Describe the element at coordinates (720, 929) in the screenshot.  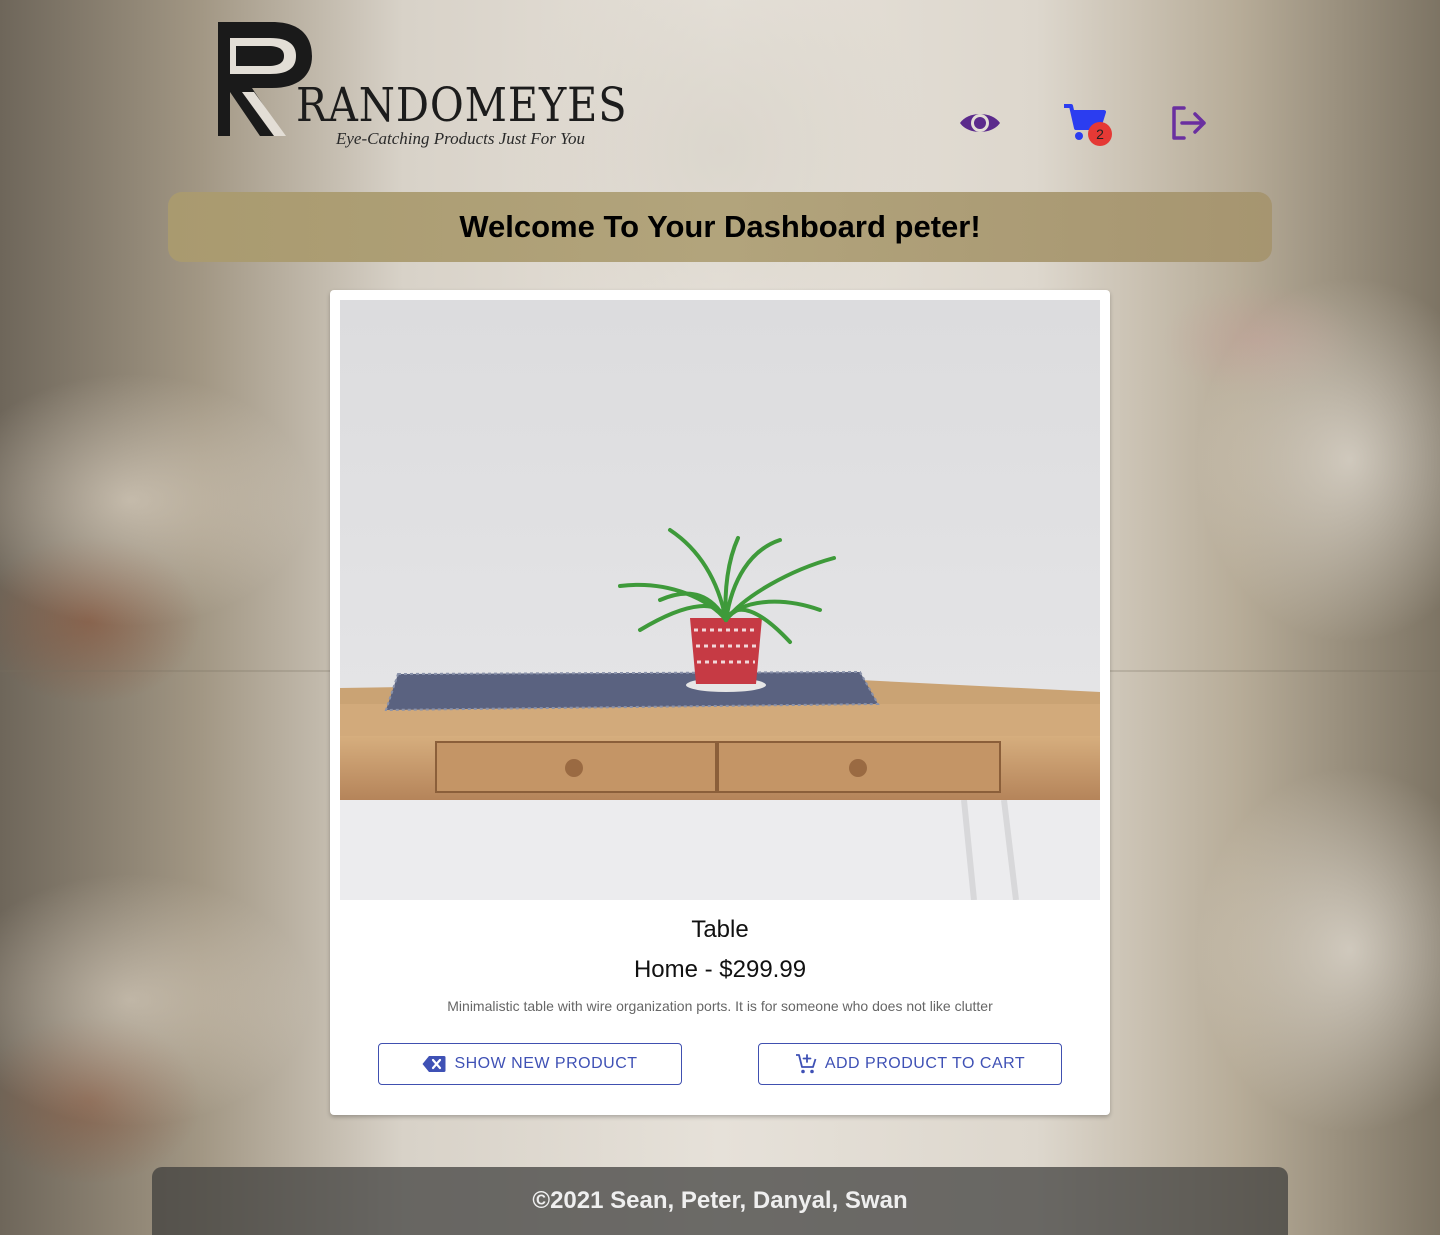
I see `product-name: Table` at that location.